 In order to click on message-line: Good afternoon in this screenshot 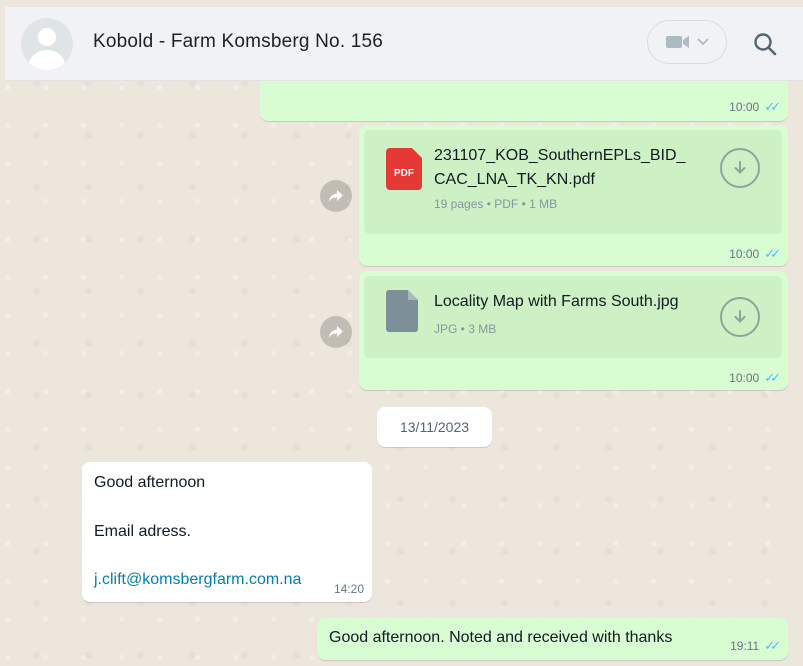, I will do `click(150, 482)`.